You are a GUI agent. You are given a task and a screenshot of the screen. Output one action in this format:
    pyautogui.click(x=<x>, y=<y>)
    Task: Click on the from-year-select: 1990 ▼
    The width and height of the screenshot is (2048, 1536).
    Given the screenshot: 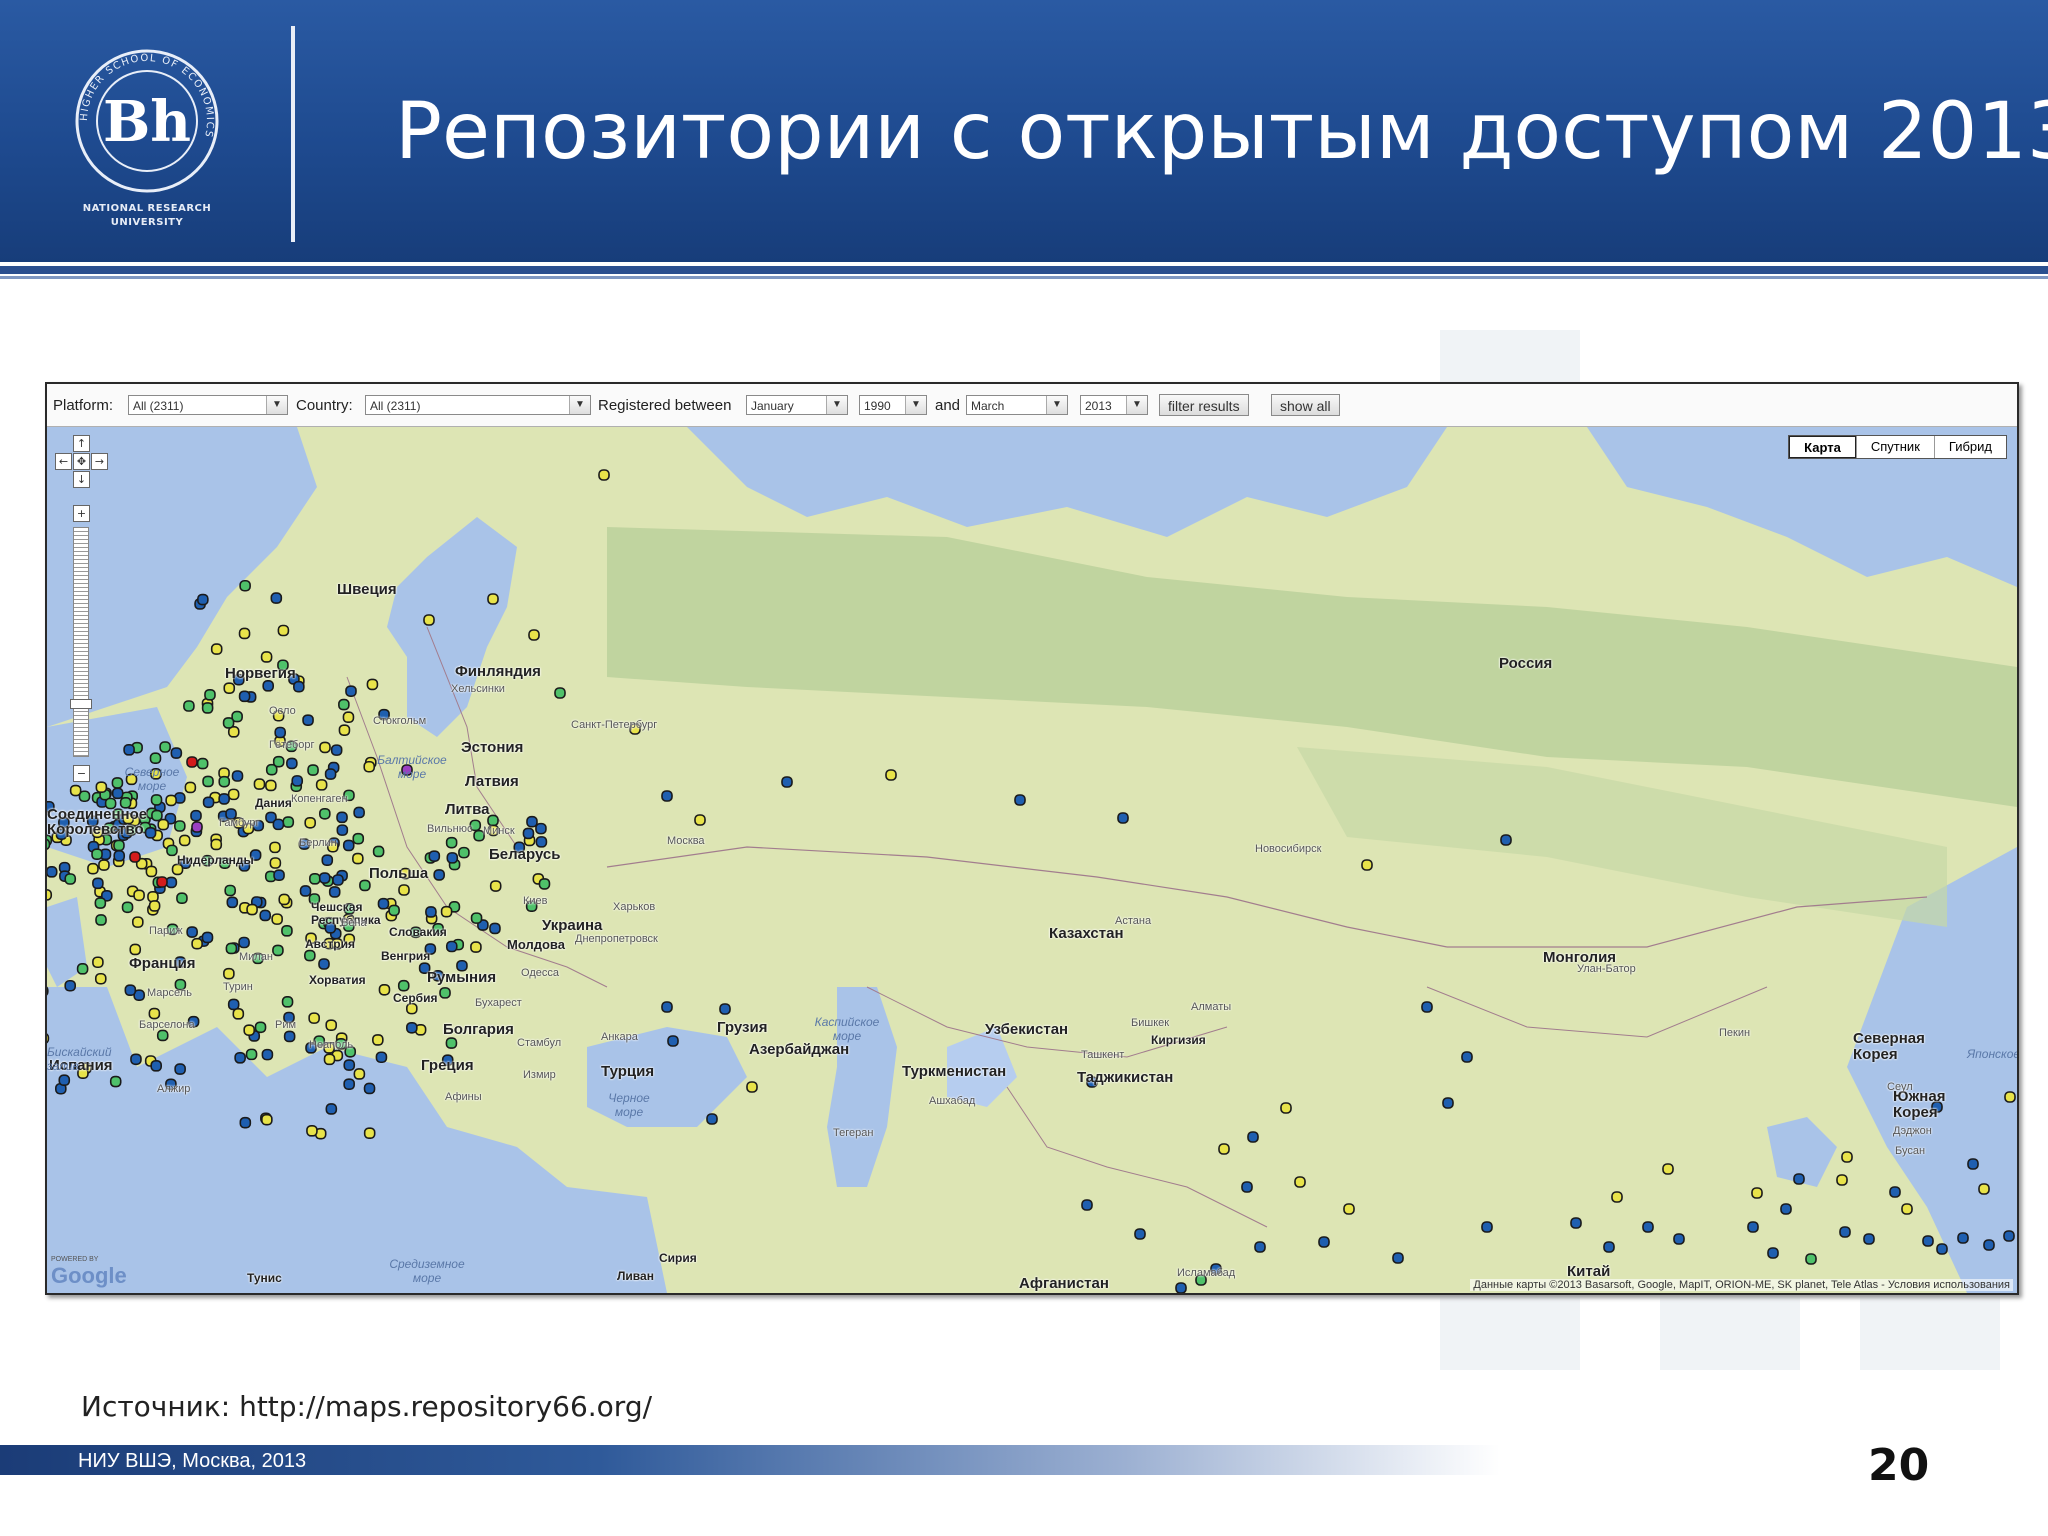 What is the action you would take?
    pyautogui.click(x=893, y=405)
    